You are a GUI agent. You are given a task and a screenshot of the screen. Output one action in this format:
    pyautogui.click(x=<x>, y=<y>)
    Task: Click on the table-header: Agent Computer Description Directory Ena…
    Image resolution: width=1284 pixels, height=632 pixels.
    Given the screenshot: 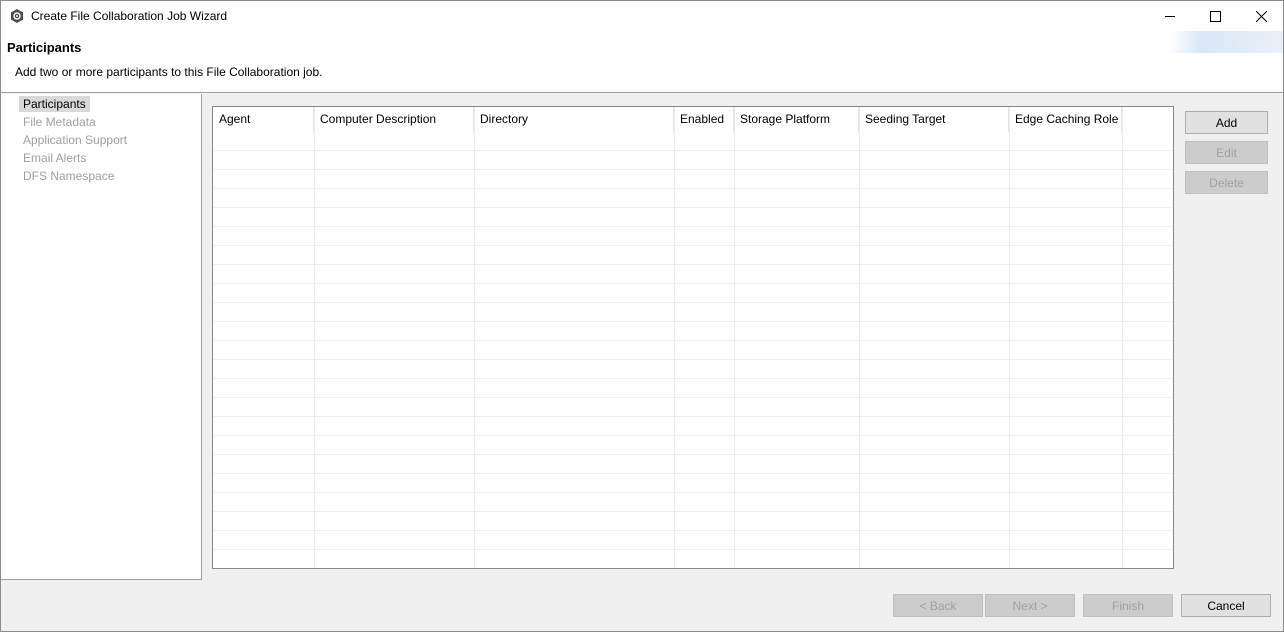 What is the action you would take?
    pyautogui.click(x=693, y=119)
    